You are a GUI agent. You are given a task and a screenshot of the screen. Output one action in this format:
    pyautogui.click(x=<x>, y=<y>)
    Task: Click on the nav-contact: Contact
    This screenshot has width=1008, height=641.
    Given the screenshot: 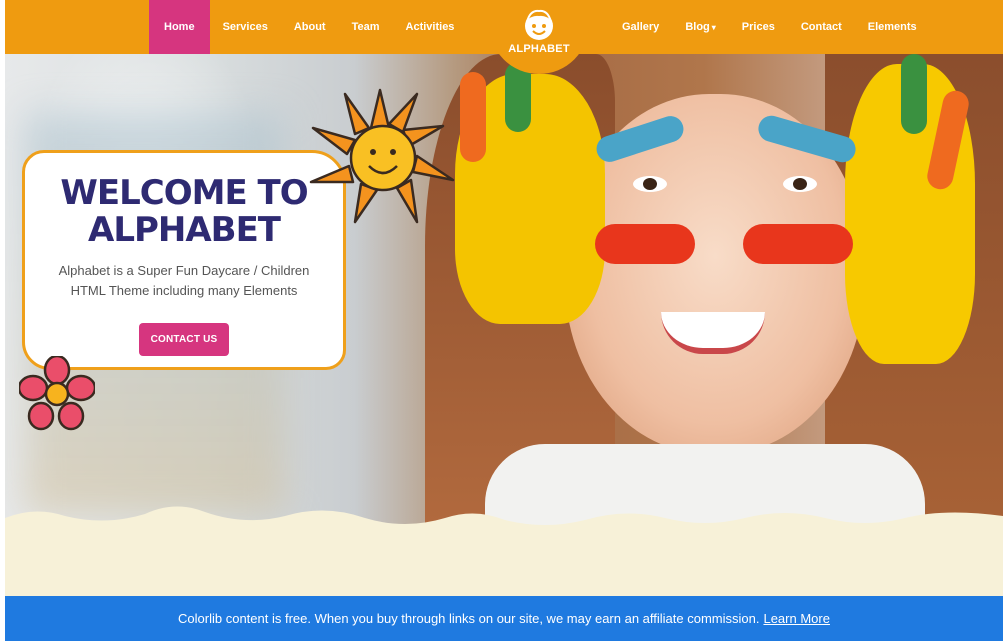 What is the action you would take?
    pyautogui.click(x=821, y=27)
    